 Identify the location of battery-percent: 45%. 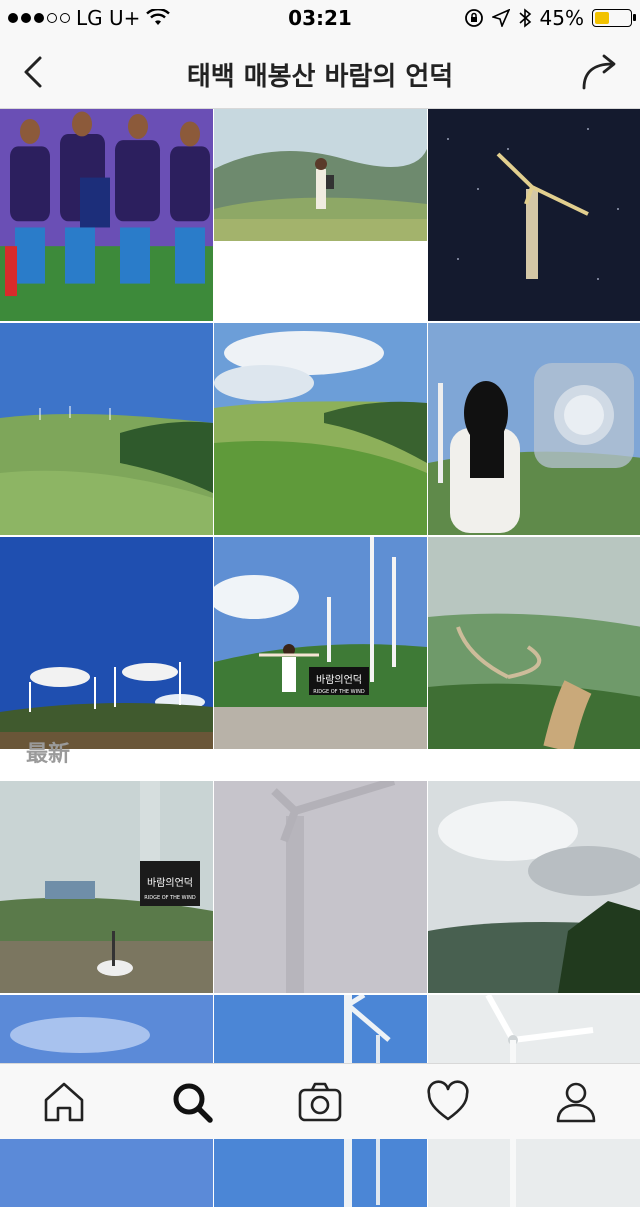
(561, 18).